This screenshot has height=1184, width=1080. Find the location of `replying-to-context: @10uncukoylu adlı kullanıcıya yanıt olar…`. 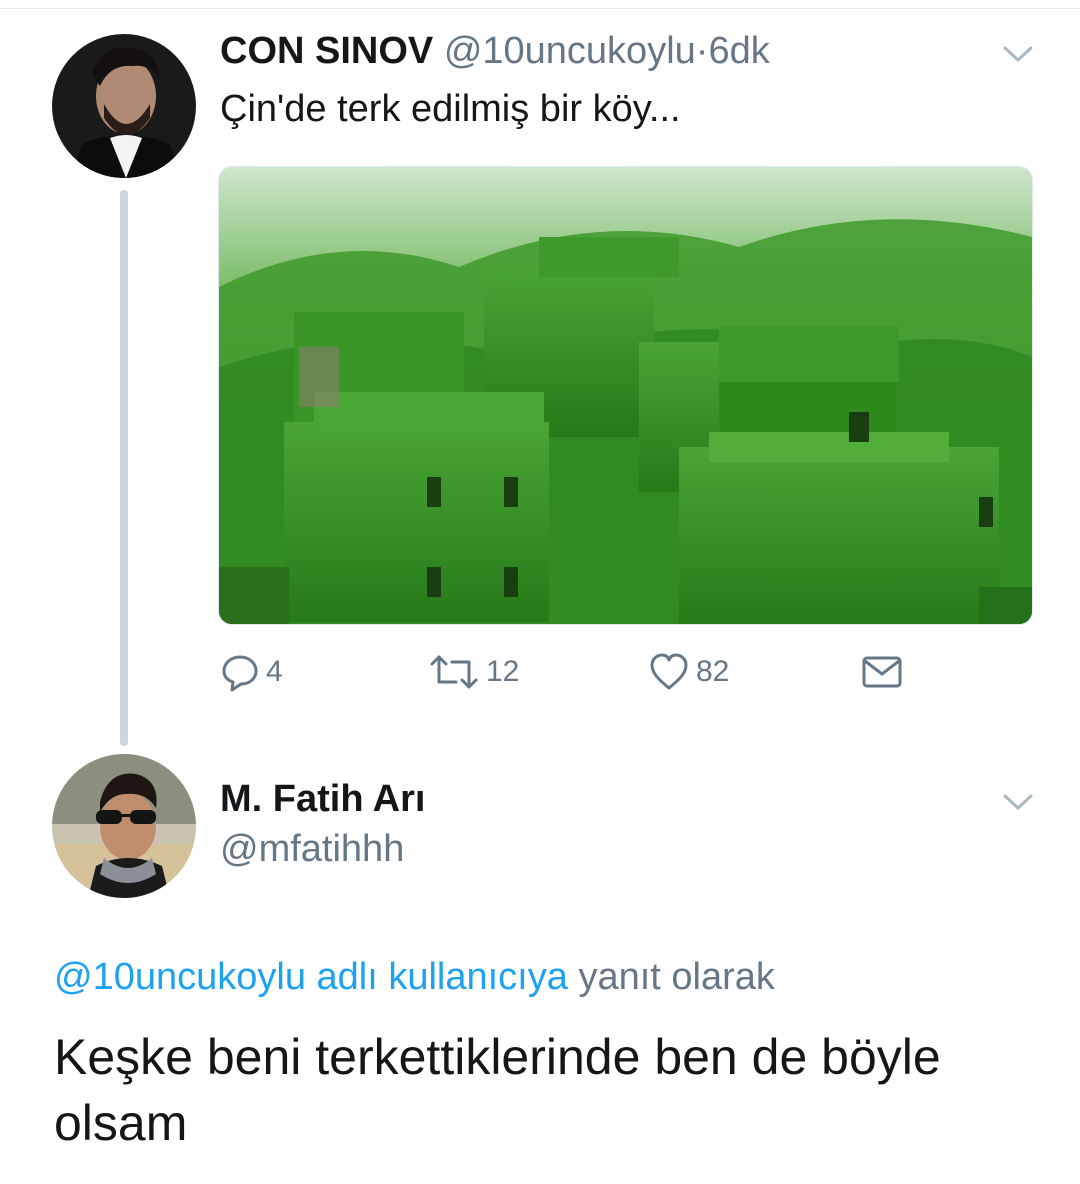

replying-to-context: @10uncukoylu adlı kullanıcıya yanıt olar… is located at coordinates (414, 977).